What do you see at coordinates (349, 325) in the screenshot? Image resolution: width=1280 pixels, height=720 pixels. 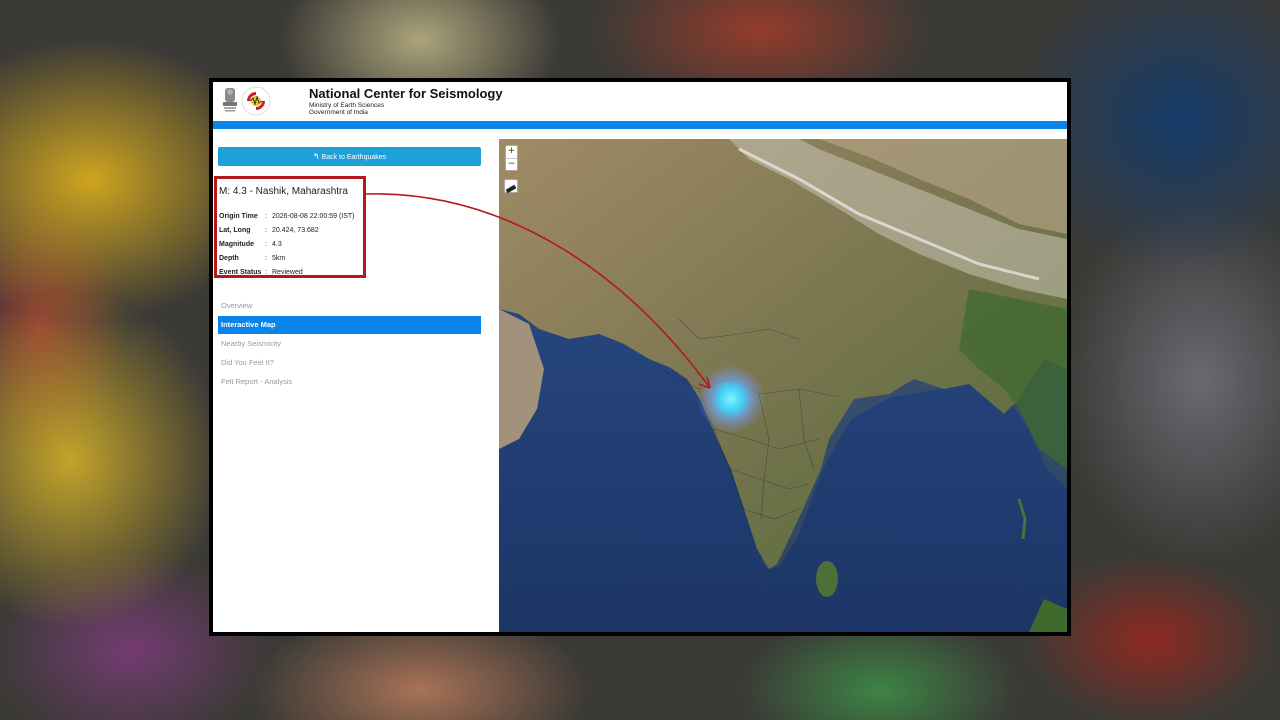 I see `menu-item-interactive-map: Interactive Map` at bounding box center [349, 325].